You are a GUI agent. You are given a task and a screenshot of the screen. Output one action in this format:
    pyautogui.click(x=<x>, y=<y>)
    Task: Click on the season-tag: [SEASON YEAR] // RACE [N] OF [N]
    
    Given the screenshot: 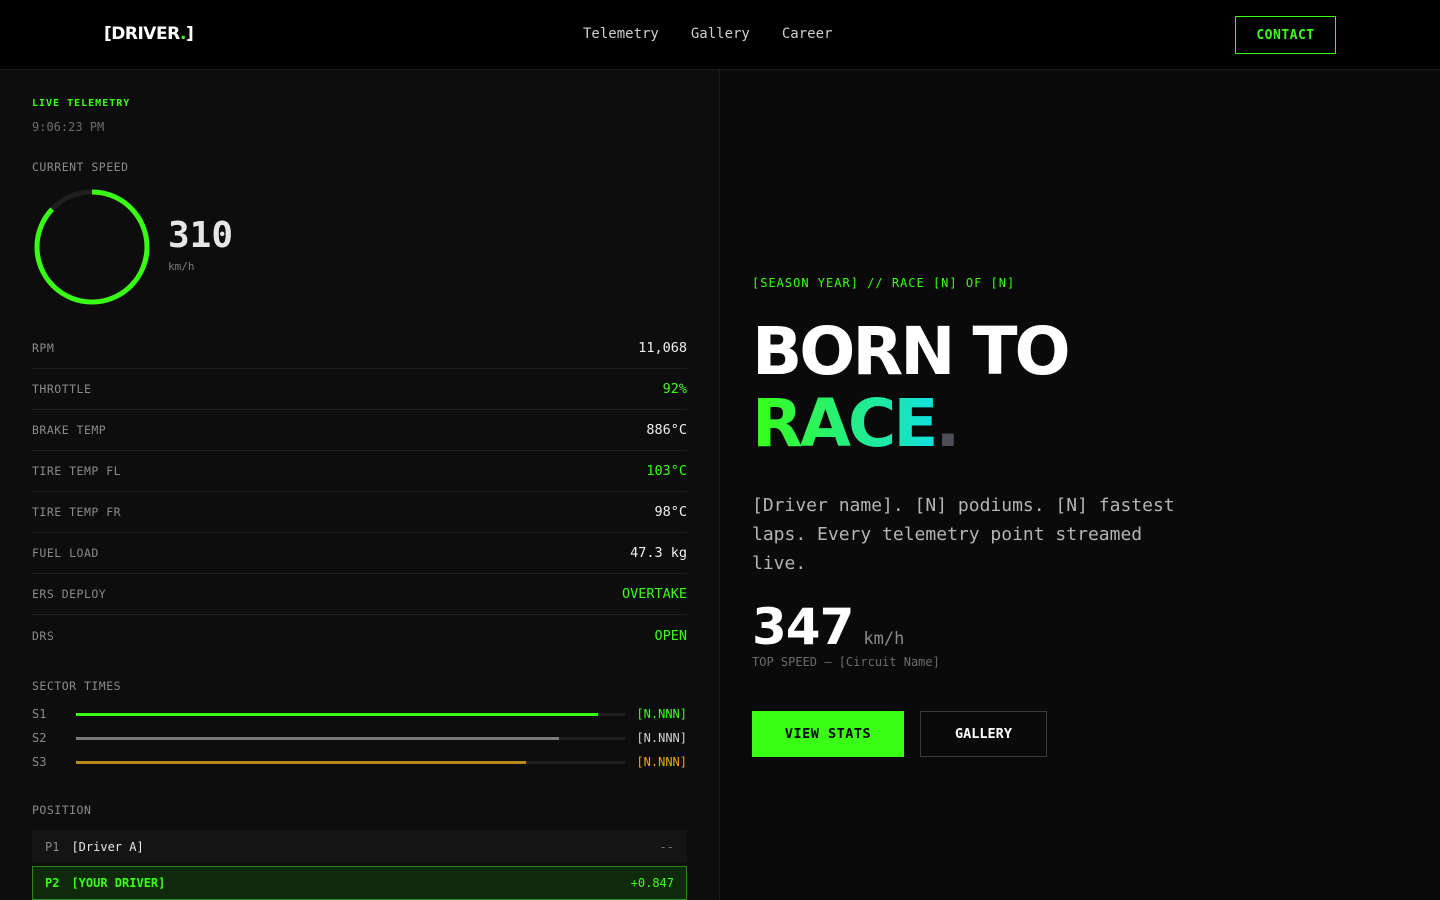 What is the action you would take?
    pyautogui.click(x=884, y=283)
    